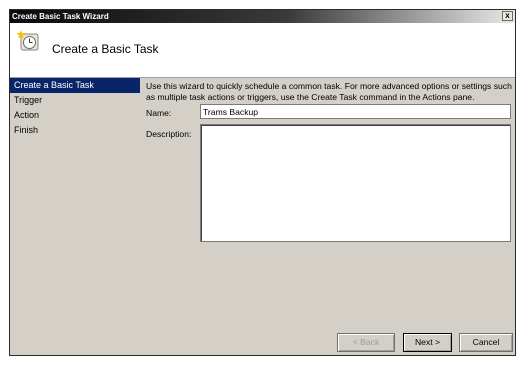 Image resolution: width=526 pixels, height=365 pixels. Describe the element at coordinates (355, 111) in the screenshot. I see `name-input` at that location.